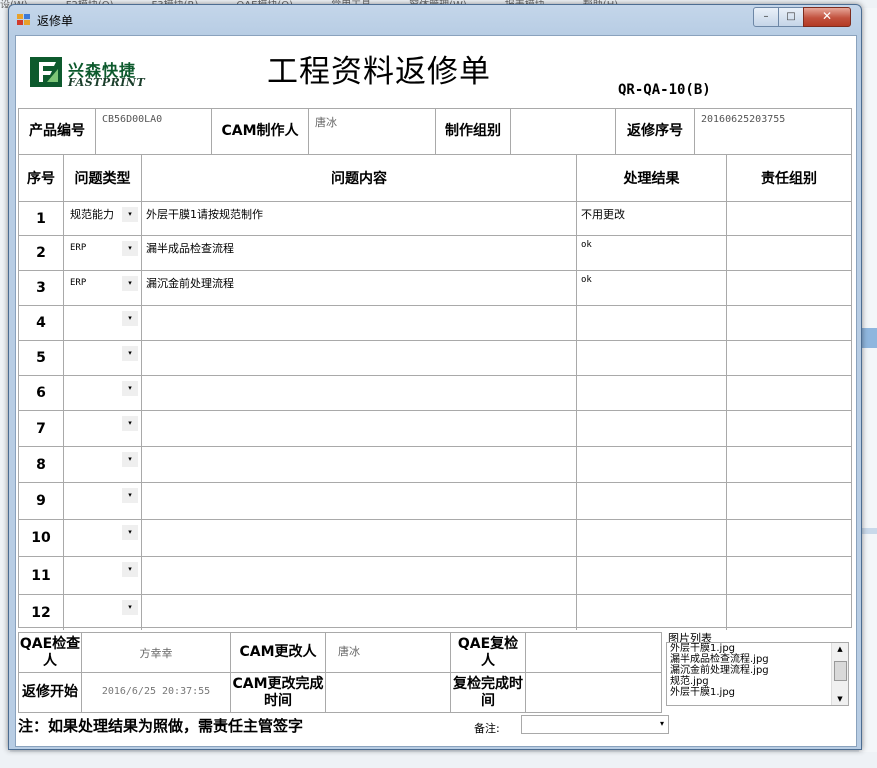  What do you see at coordinates (840, 649) in the screenshot?
I see `scroll-up-icon: ▲` at bounding box center [840, 649].